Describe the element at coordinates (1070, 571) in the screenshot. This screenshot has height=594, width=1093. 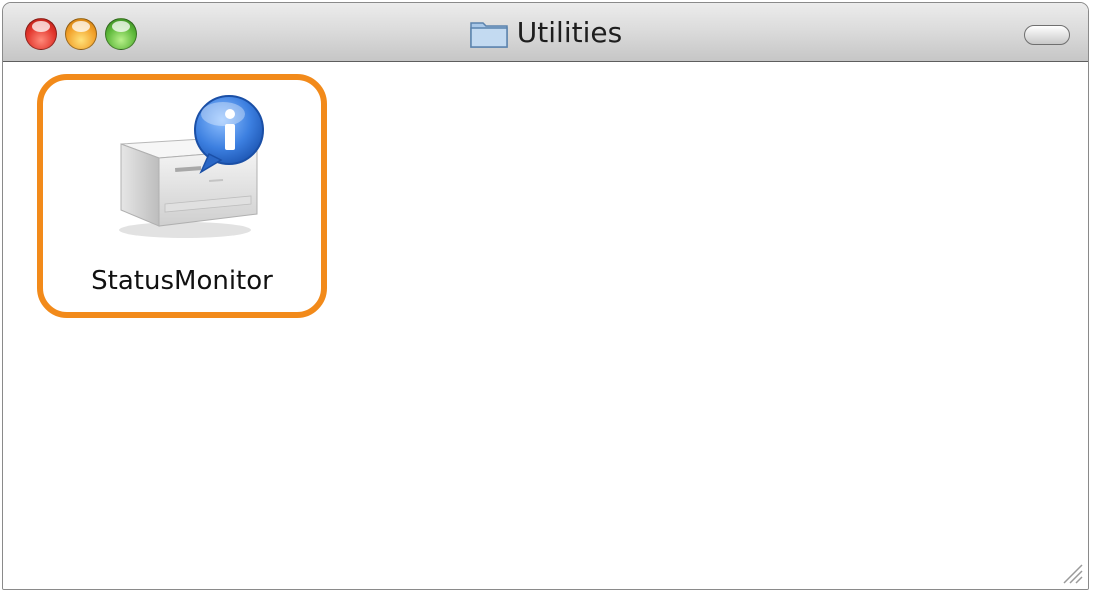
I see `resize-grip-icon` at that location.